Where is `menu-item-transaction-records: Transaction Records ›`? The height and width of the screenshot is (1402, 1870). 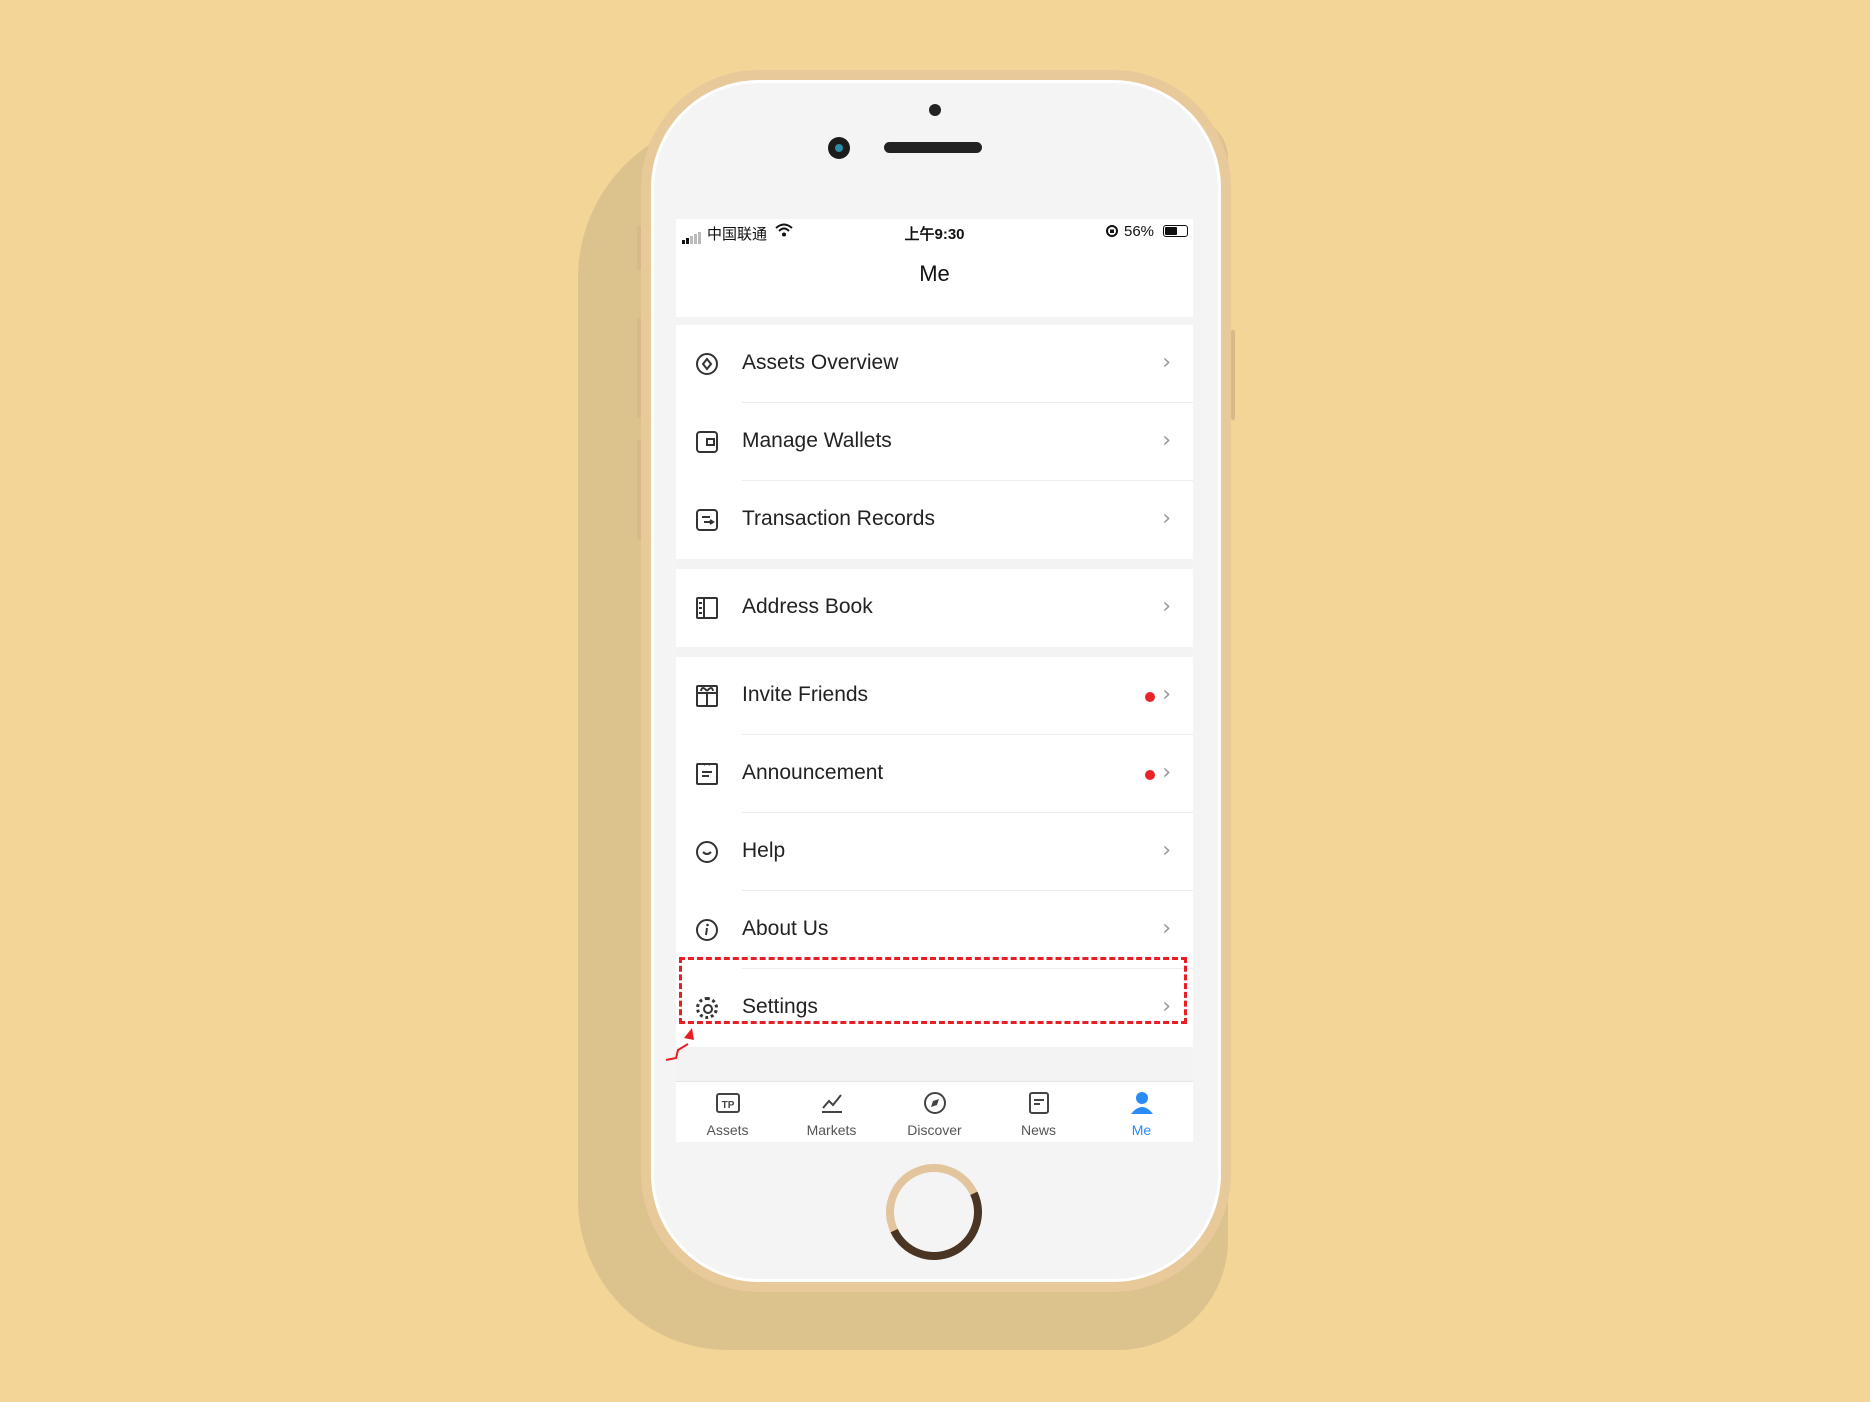
menu-item-transaction-records: Transaction Records › is located at coordinates (934, 520).